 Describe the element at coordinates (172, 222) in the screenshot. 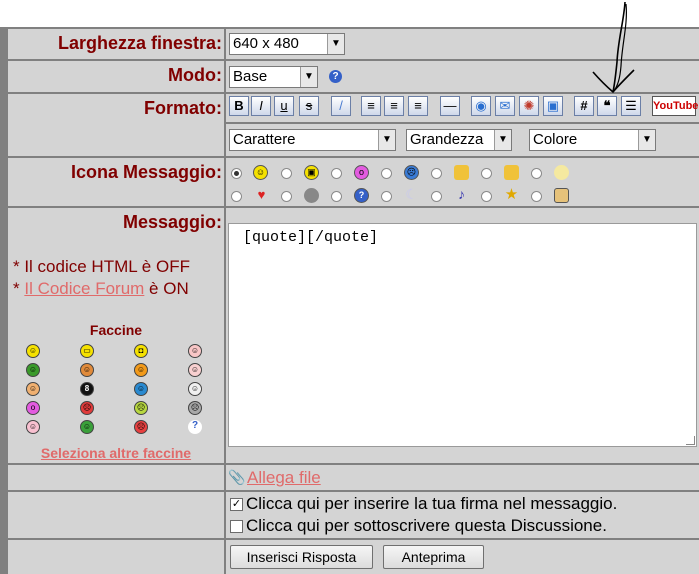

I see `message-label: Messaggio:` at that location.